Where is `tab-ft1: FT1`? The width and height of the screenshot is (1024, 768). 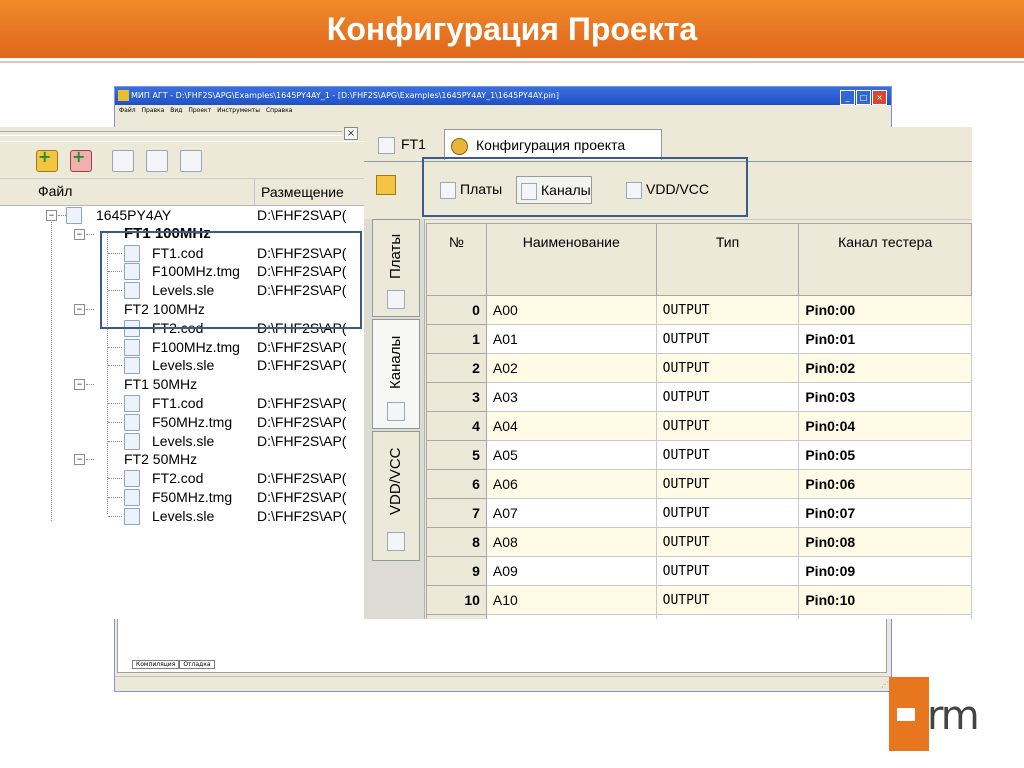
tab-ft1: FT1 is located at coordinates (410, 144).